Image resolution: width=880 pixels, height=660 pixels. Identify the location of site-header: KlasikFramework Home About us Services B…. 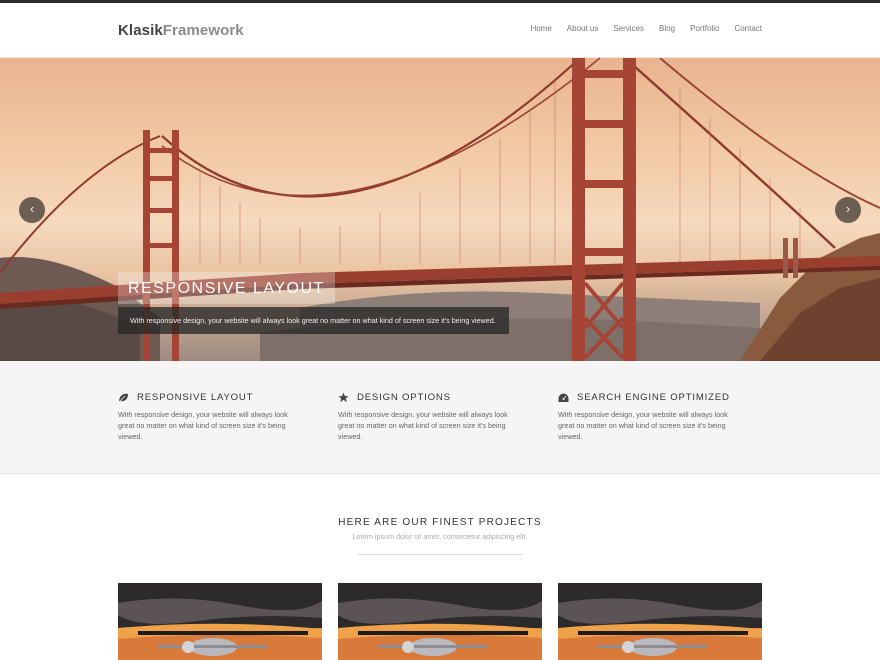
(440, 30).